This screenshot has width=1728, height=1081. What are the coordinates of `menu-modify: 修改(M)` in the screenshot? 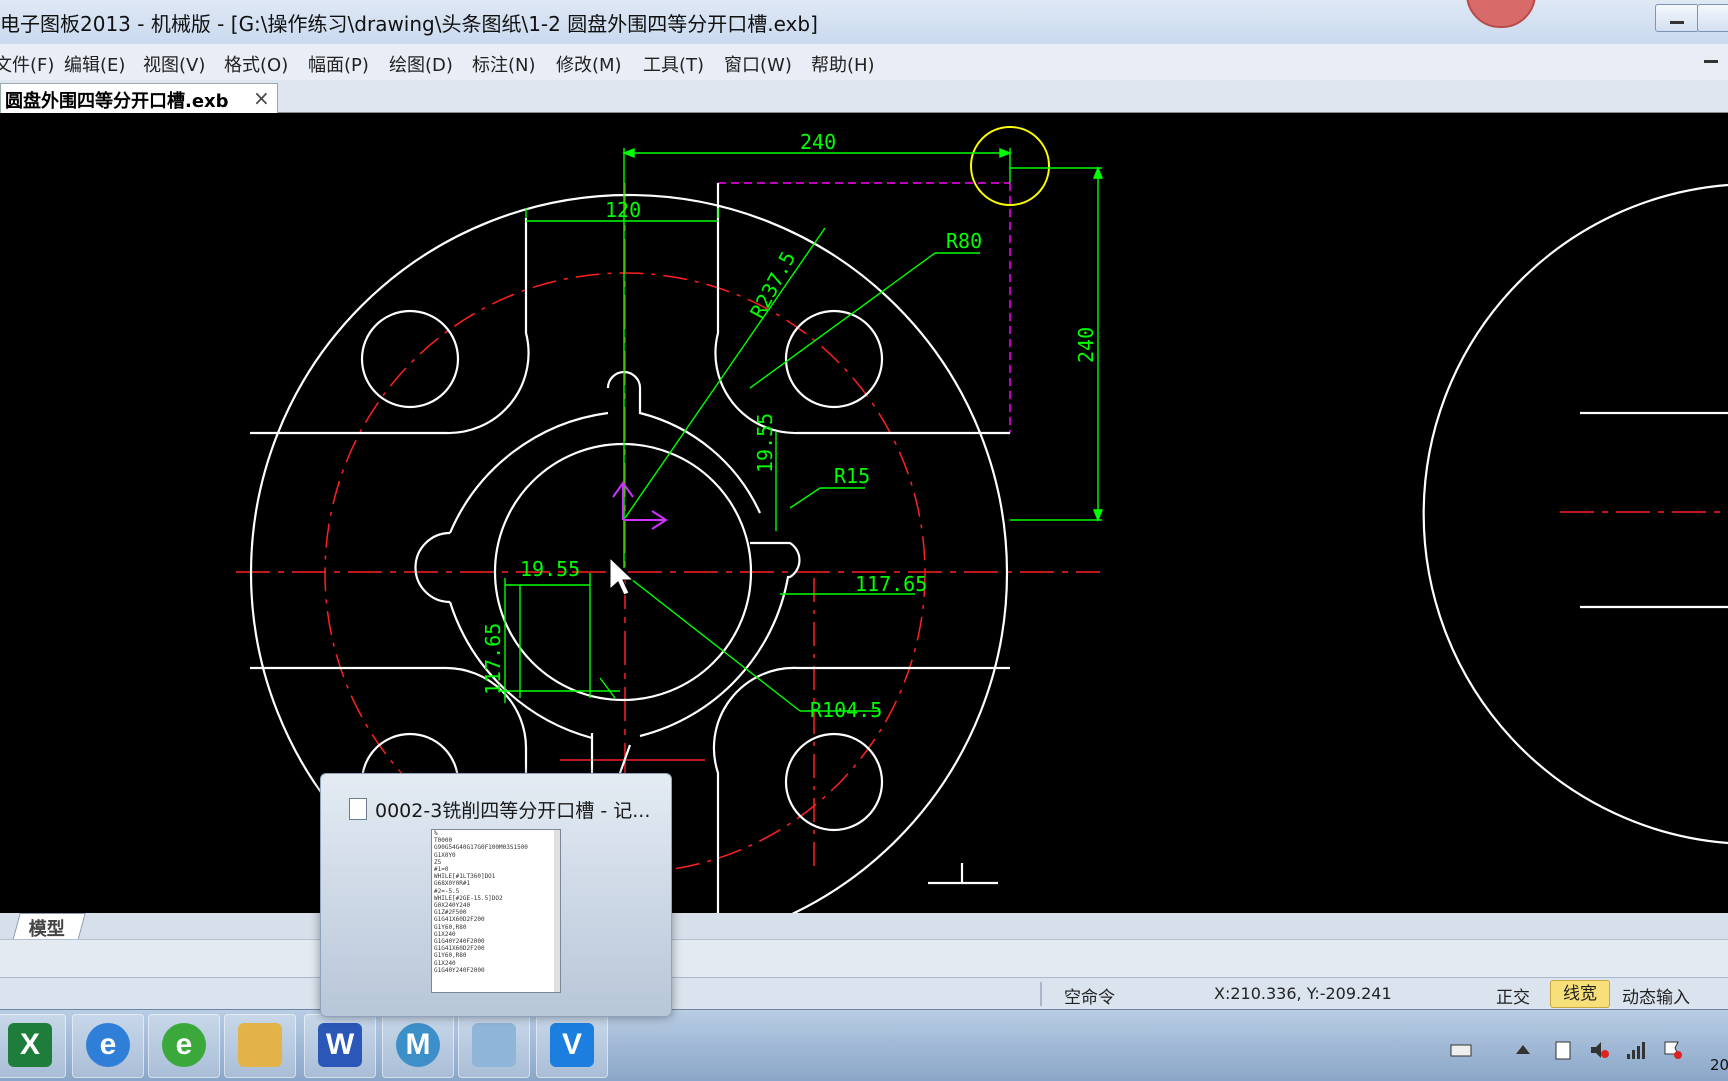 It's located at (589, 64).